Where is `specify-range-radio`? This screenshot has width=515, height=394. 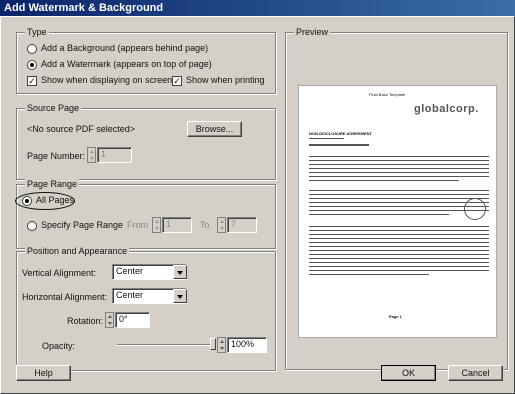
specify-range-radio is located at coordinates (32, 226).